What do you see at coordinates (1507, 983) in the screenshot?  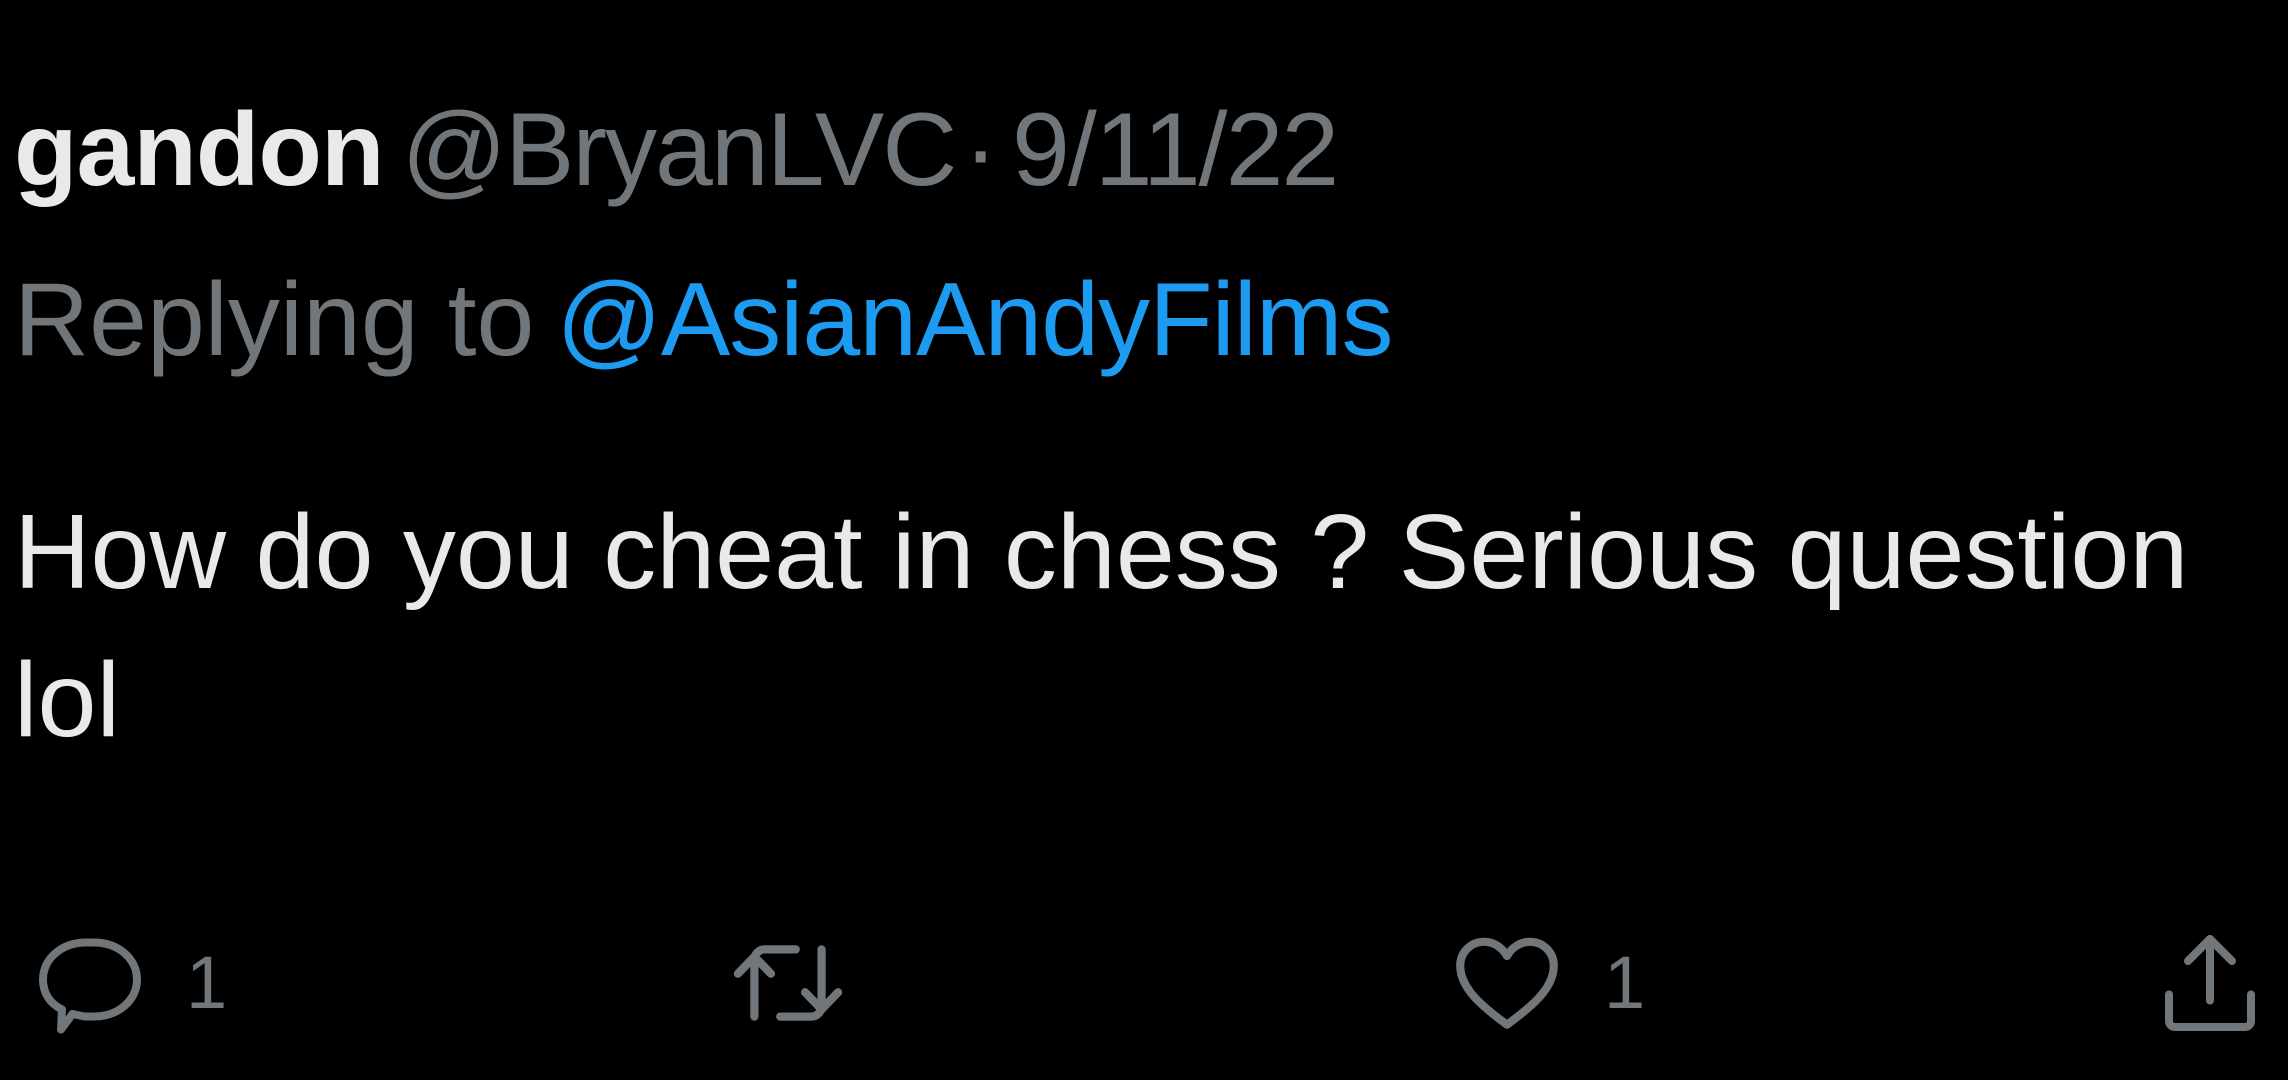 I see `heart-icon` at bounding box center [1507, 983].